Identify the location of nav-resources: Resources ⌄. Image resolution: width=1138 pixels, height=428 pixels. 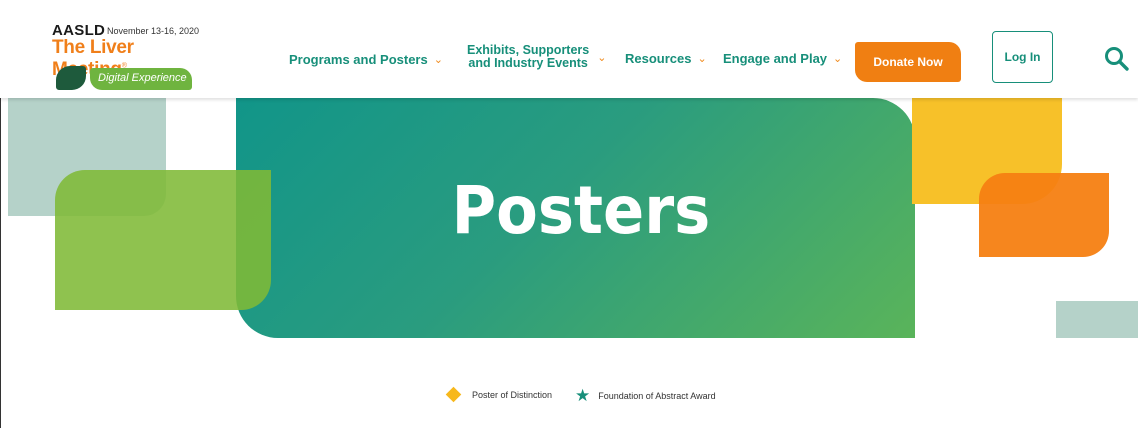
(666, 58).